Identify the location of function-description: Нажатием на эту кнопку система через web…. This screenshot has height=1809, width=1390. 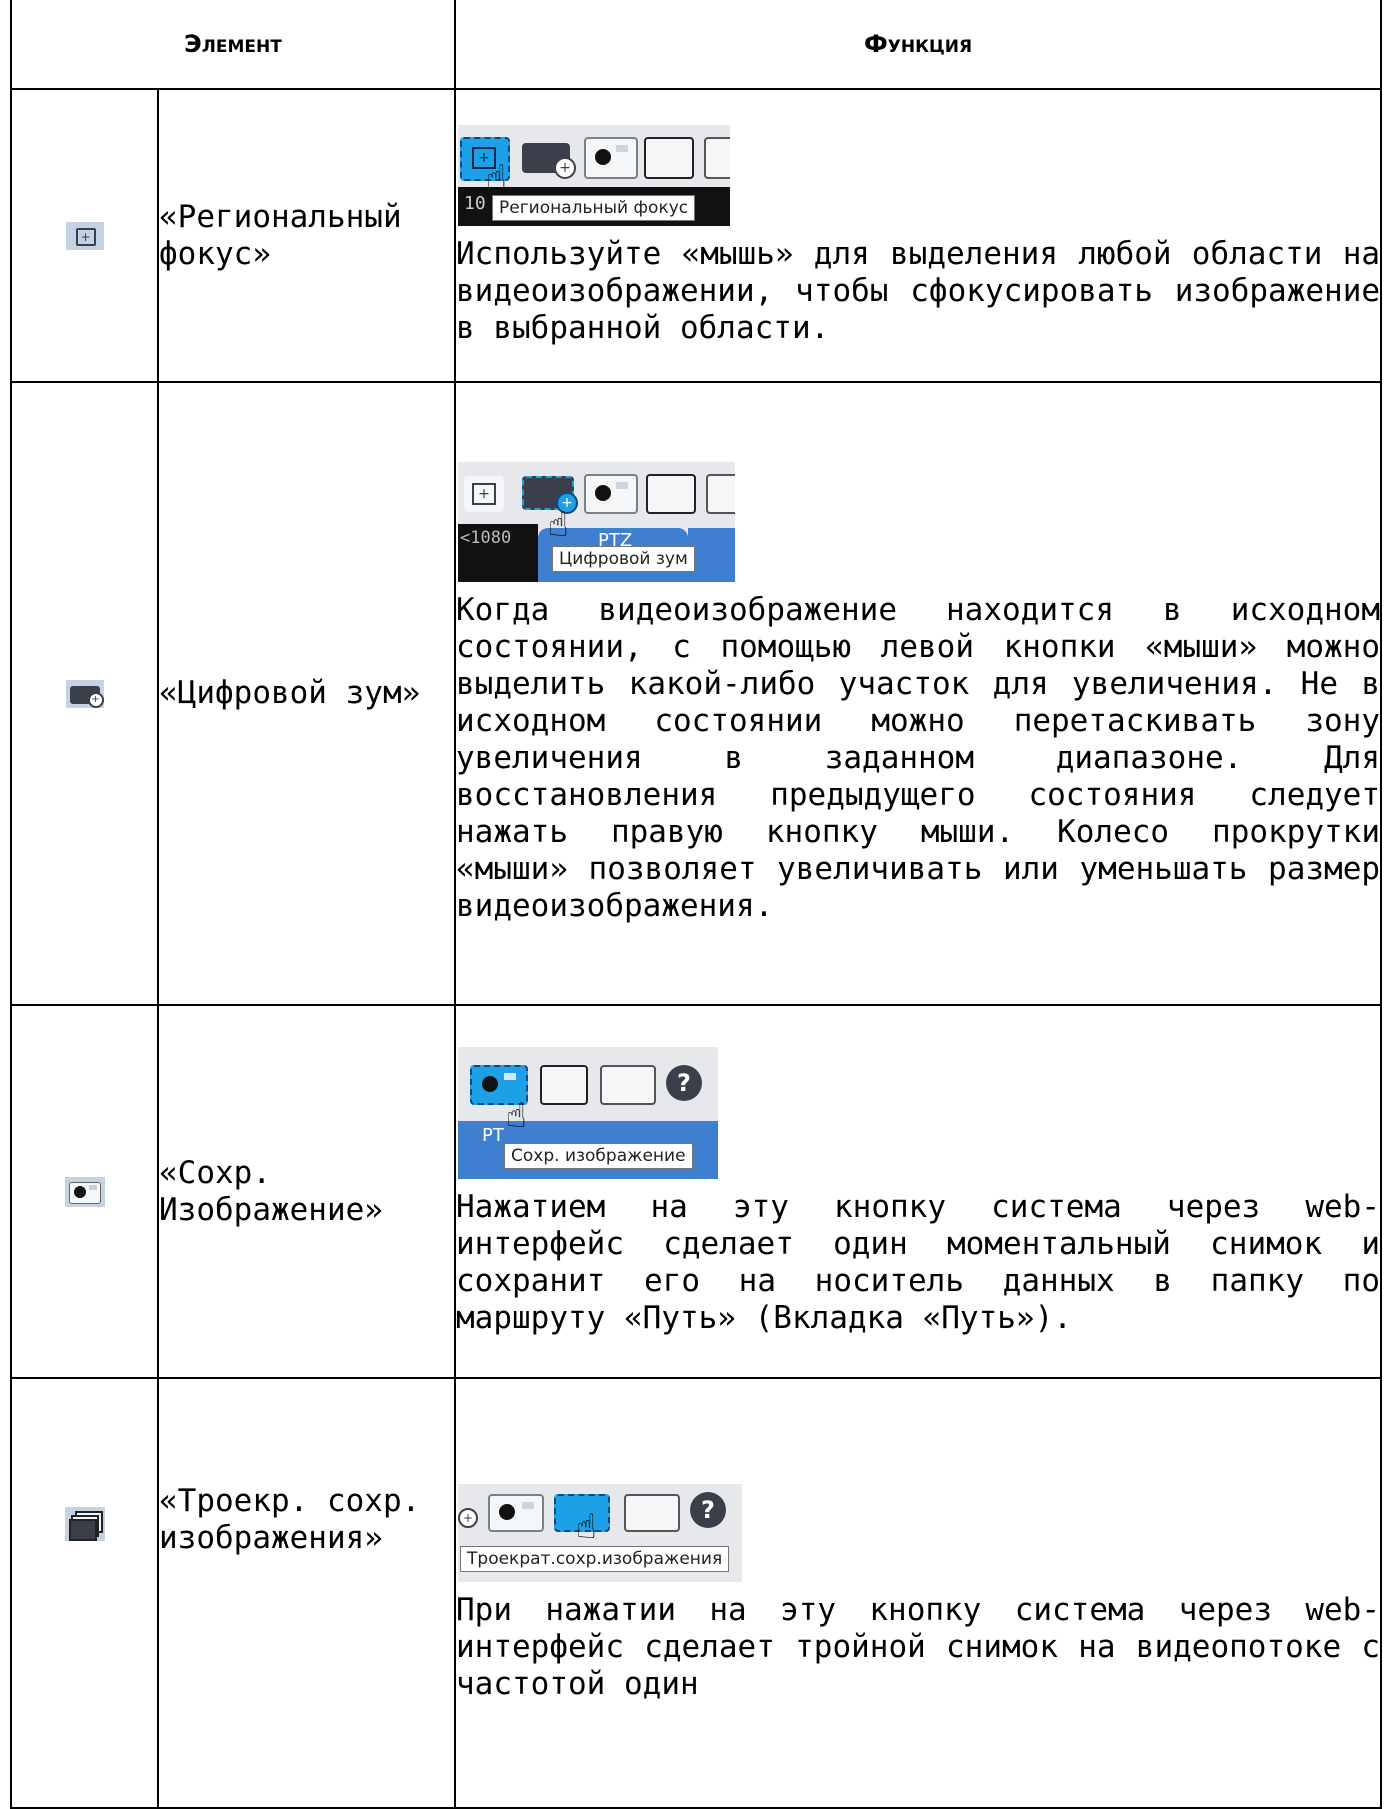
(918, 1262).